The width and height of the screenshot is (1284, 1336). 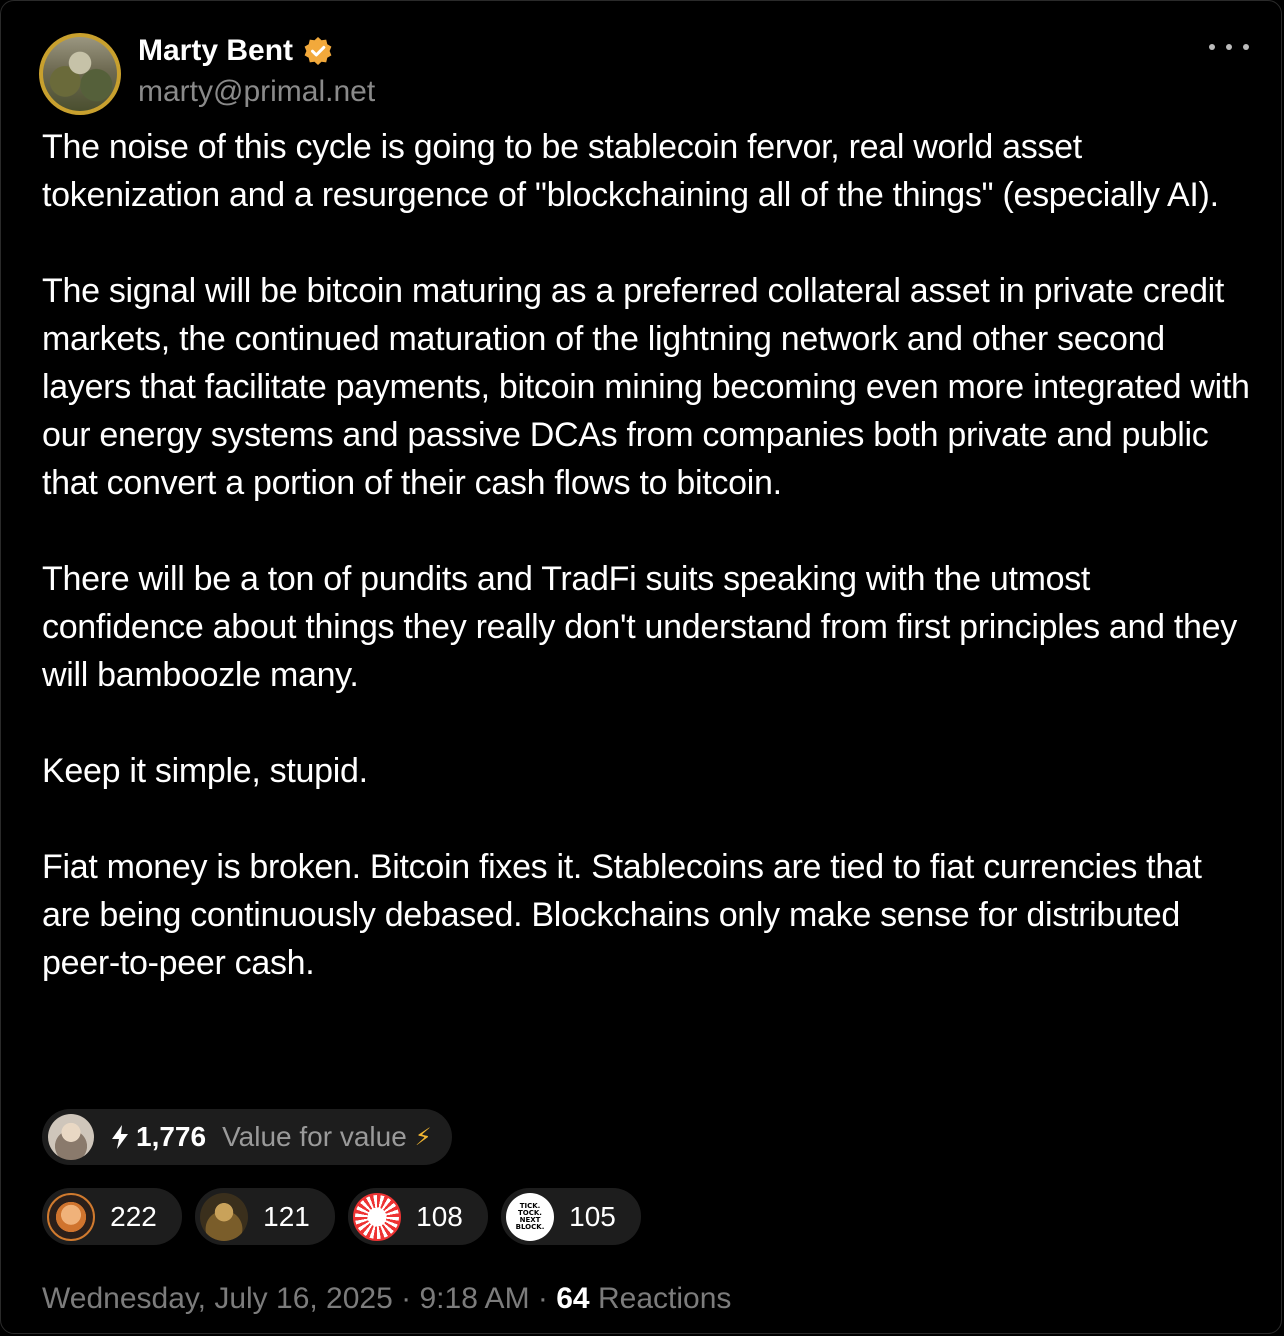 I want to click on note-time: 9:18 AM, so click(x=474, y=1298).